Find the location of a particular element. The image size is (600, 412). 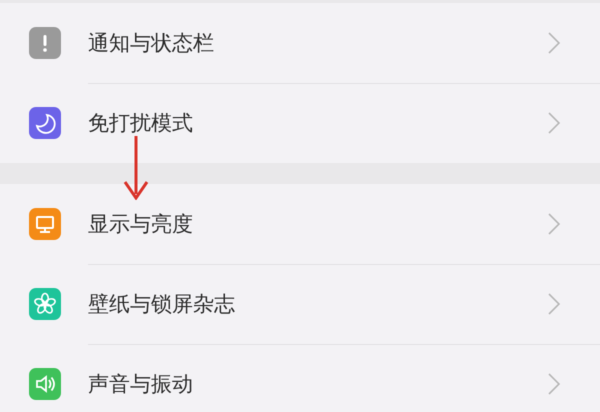

item-label: 声音与振动 is located at coordinates (141, 384).